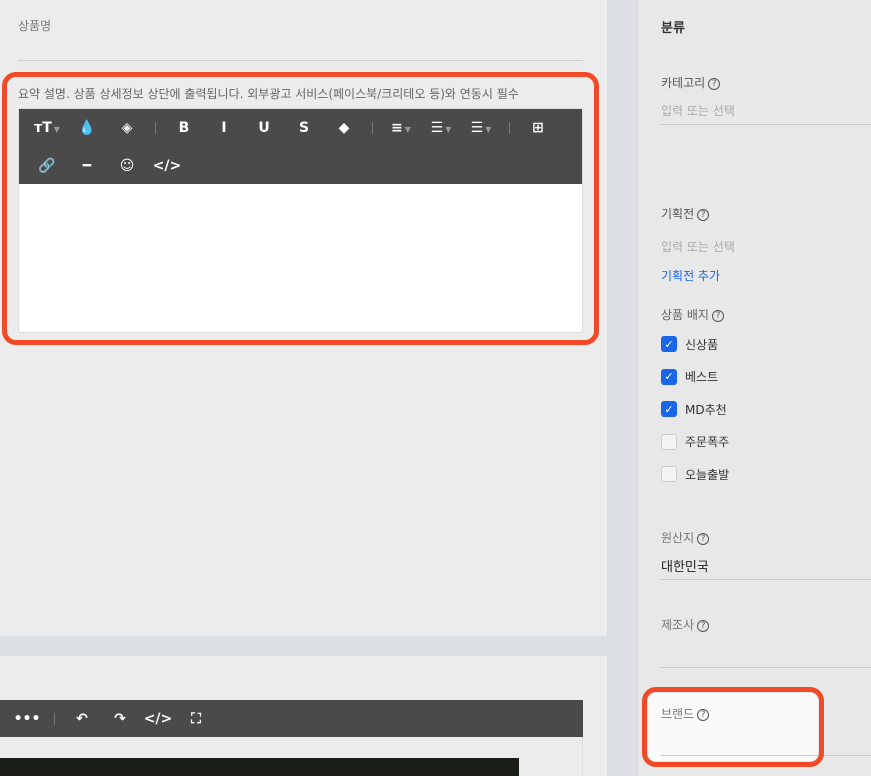  I want to click on badge-checkbox-3: 주문폭주, so click(695, 442).